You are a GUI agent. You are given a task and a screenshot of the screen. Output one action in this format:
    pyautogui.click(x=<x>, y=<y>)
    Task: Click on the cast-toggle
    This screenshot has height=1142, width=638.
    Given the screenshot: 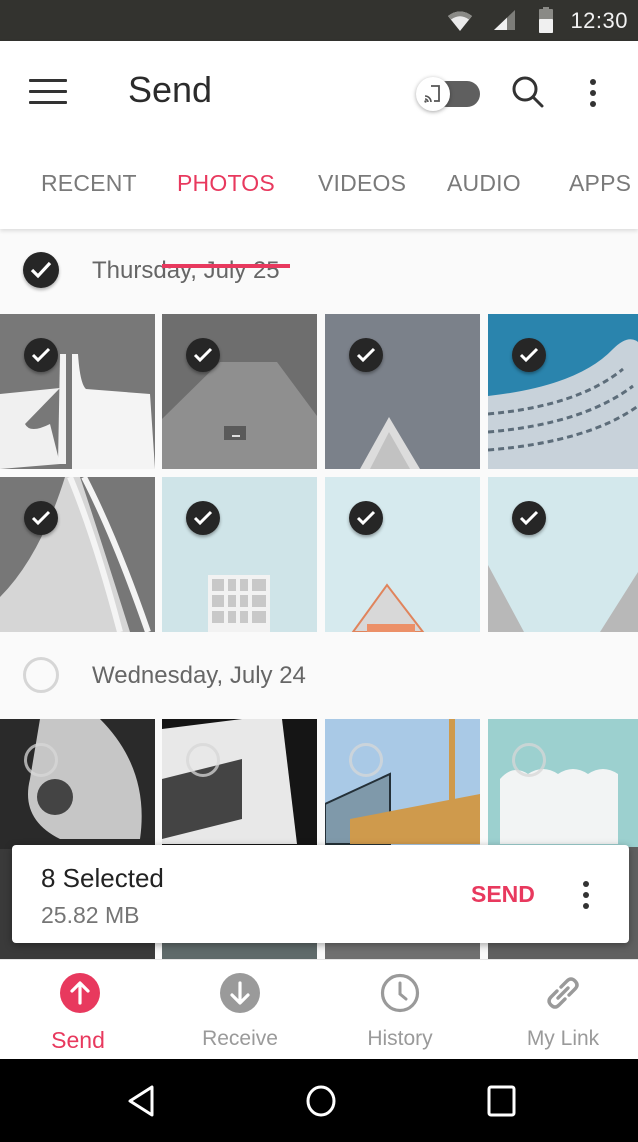 What is the action you would take?
    pyautogui.click(x=449, y=94)
    